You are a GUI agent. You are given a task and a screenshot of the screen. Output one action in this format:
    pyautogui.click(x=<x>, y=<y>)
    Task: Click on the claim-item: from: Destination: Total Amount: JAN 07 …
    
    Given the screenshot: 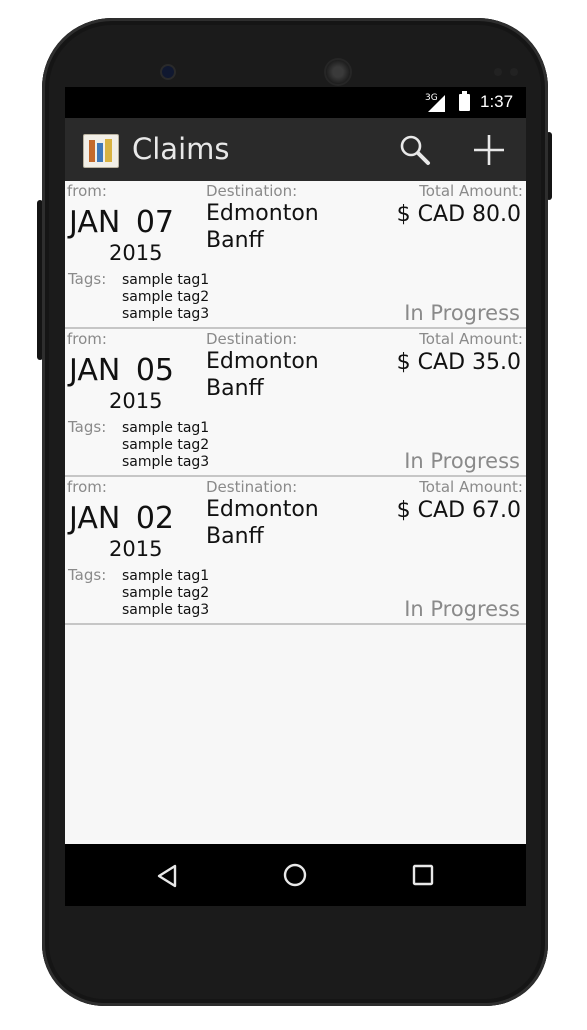 What is the action you would take?
    pyautogui.click(x=295, y=255)
    